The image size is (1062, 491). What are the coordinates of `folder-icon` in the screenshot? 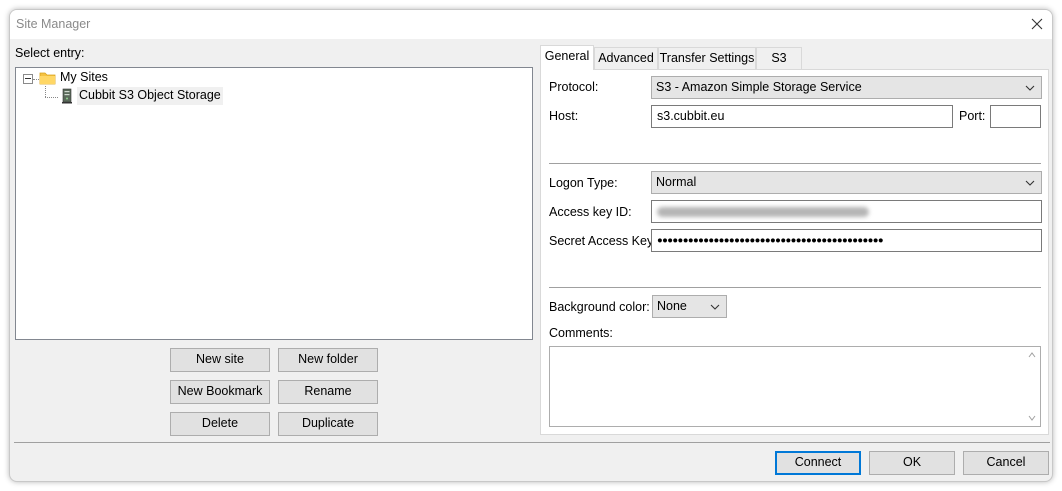 It's located at (47, 78).